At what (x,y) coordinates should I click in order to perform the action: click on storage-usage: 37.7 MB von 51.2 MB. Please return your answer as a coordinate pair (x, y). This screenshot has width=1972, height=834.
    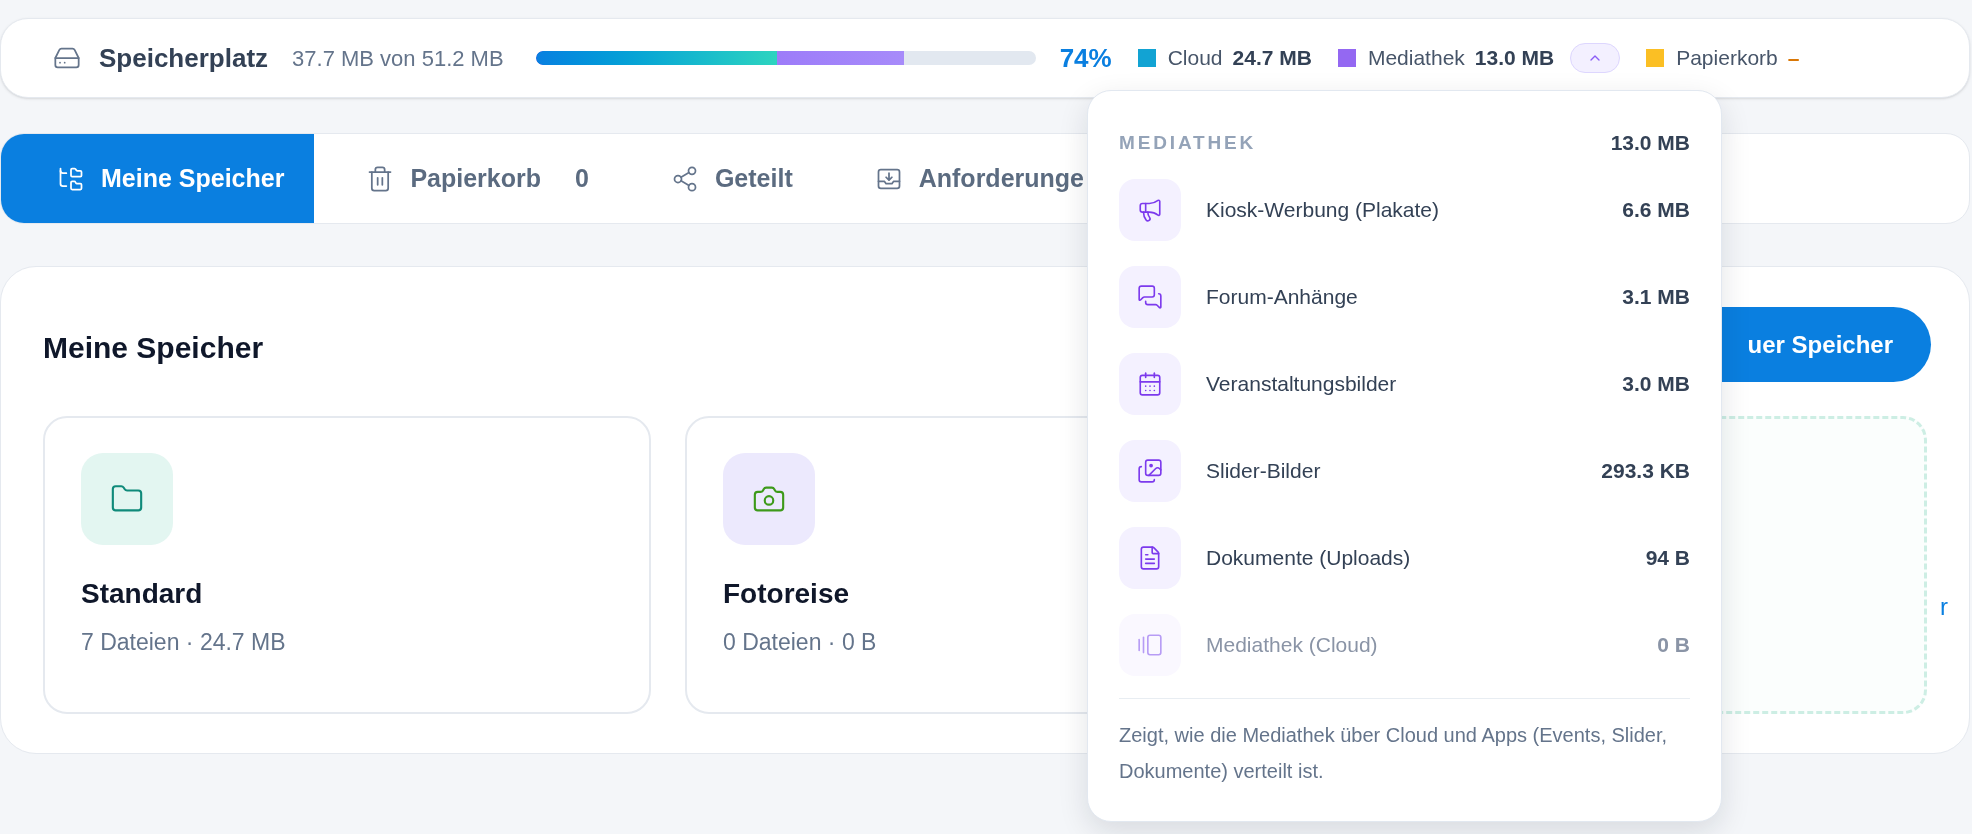
    Looking at the image, I should click on (398, 58).